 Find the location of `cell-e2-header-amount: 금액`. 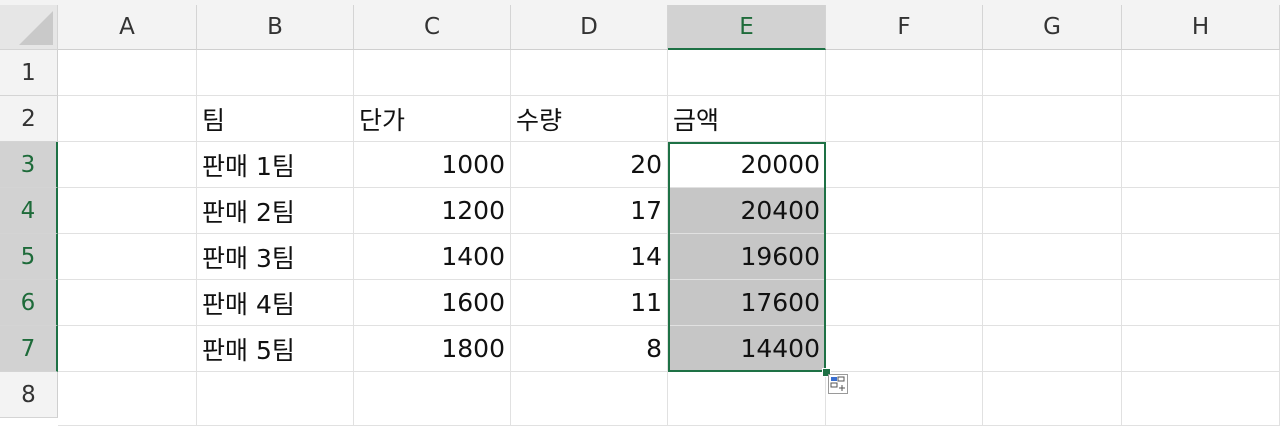

cell-e2-header-amount: 금액 is located at coordinates (747, 119).